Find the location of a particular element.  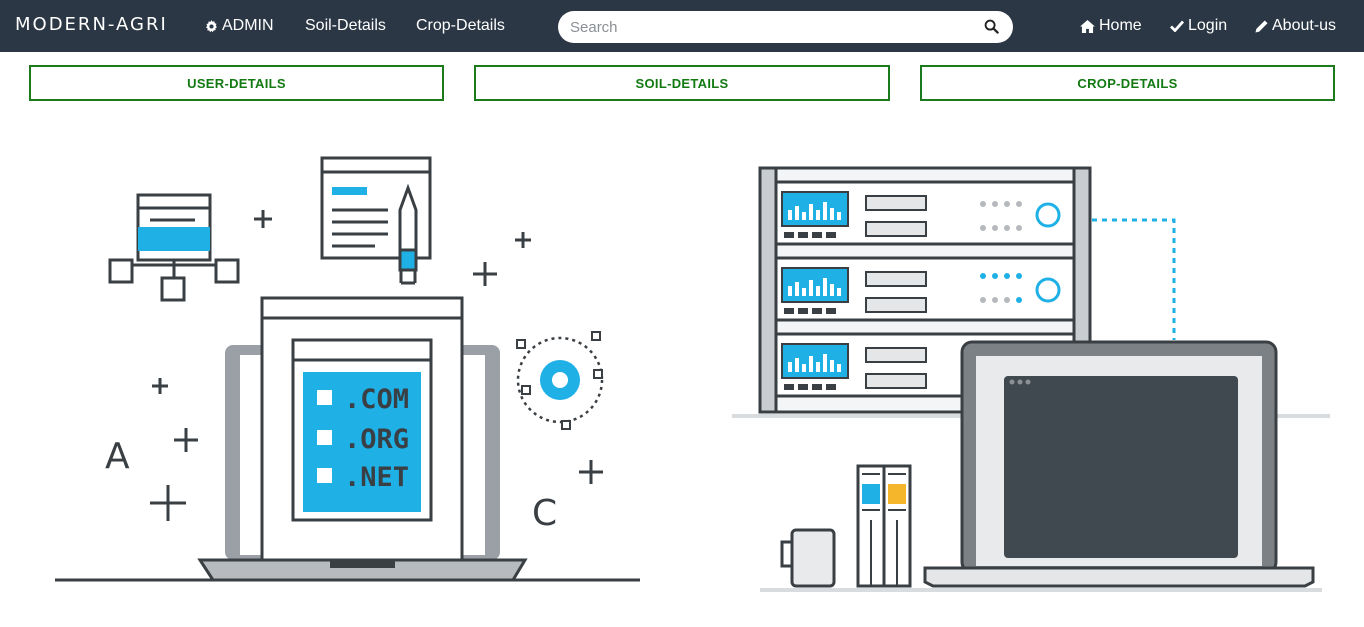

nav-crop-details: Crop-Details is located at coordinates (460, 26).